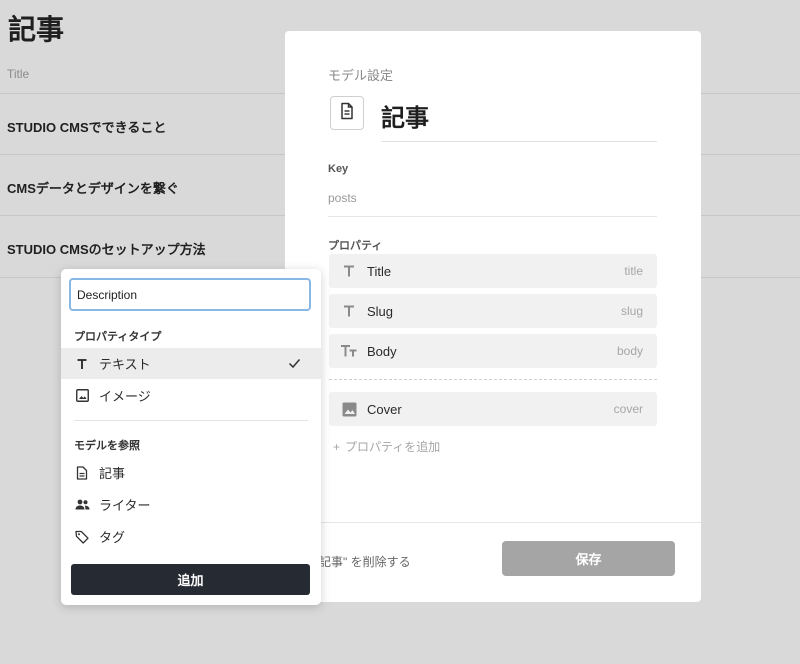 The height and width of the screenshot is (664, 800). Describe the element at coordinates (190, 579) in the screenshot. I see `add-button: 追加` at that location.